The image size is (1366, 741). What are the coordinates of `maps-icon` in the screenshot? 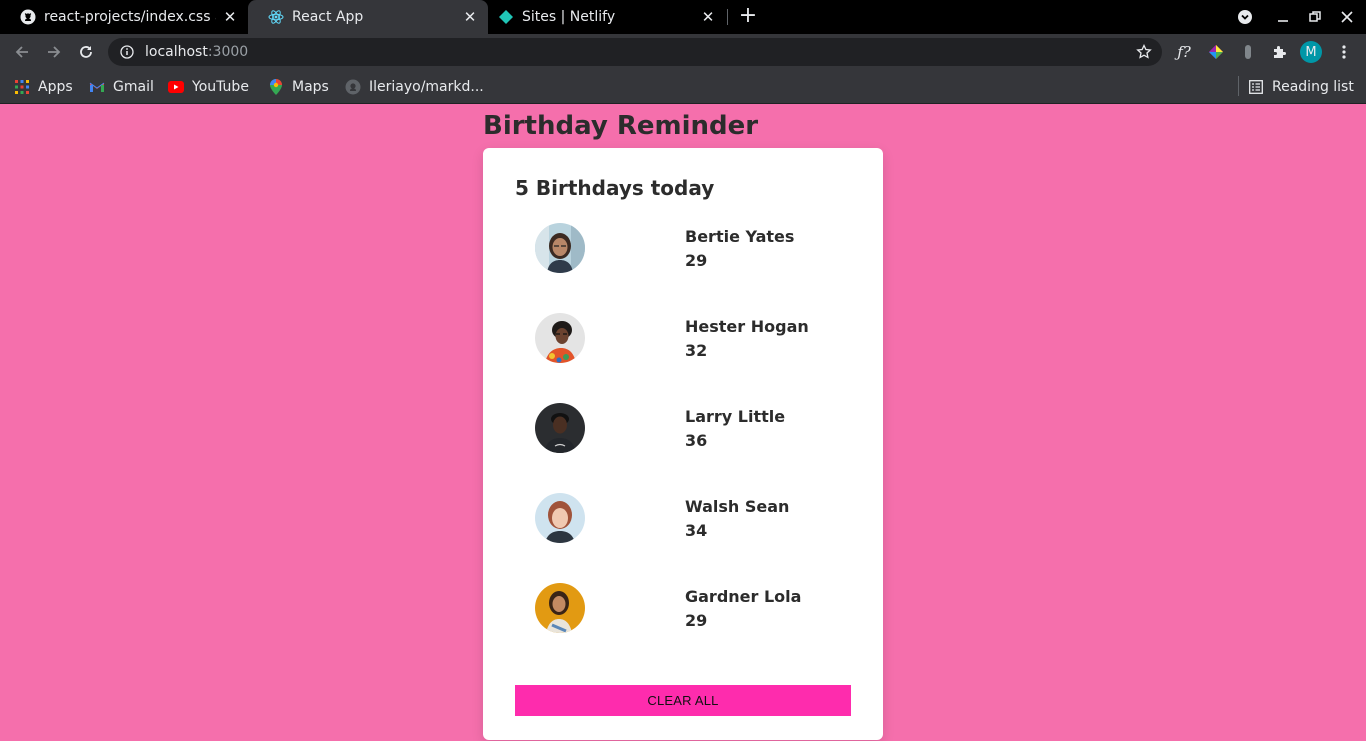 It's located at (276, 87).